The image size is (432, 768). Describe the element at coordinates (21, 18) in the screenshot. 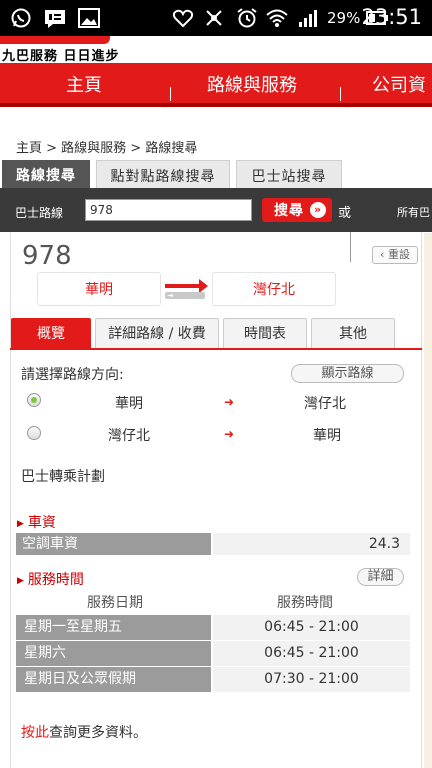

I see `whatsapp-icon` at that location.